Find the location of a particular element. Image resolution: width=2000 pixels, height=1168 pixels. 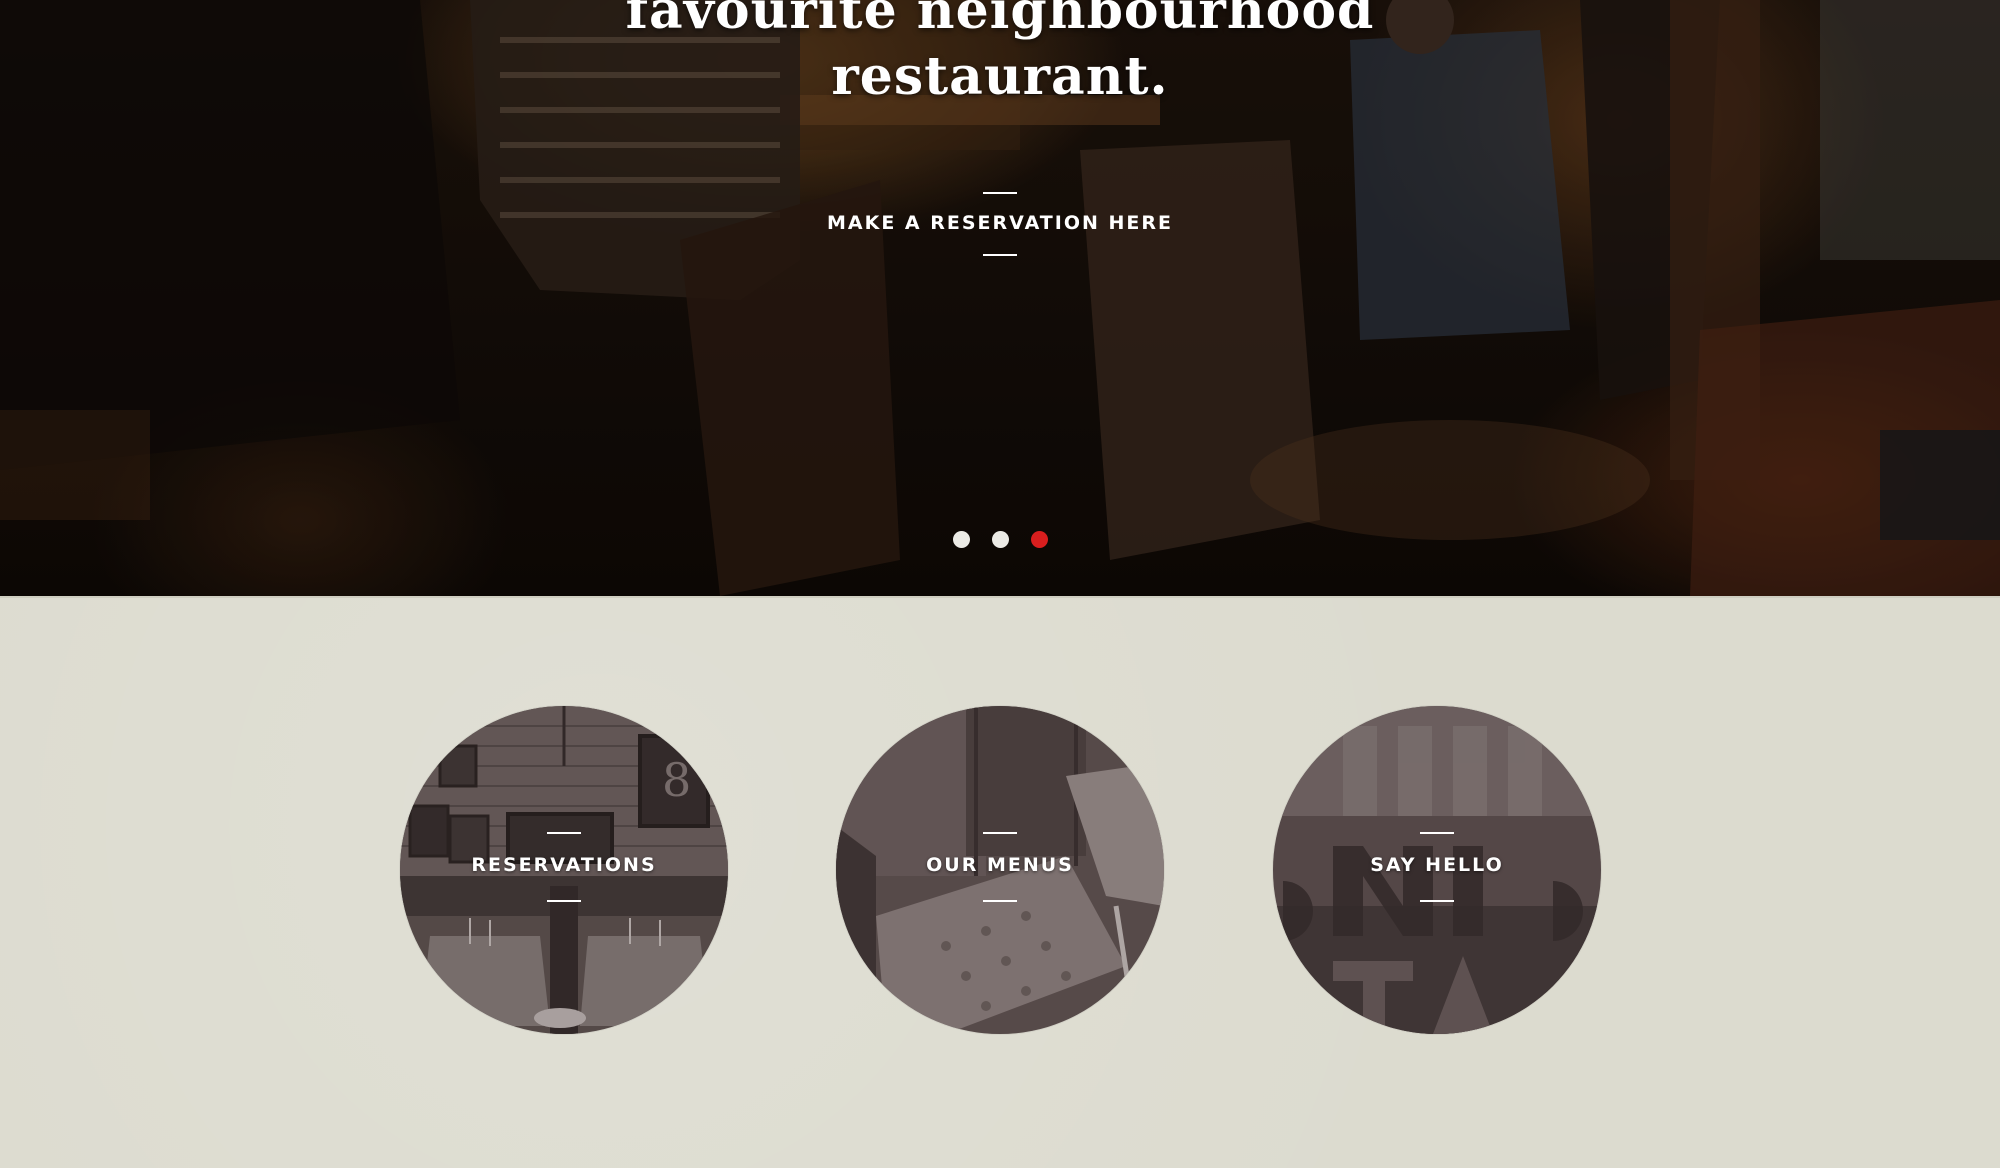

hero-headline: favourite neighbourhood restaurant. is located at coordinates (1000, 55).